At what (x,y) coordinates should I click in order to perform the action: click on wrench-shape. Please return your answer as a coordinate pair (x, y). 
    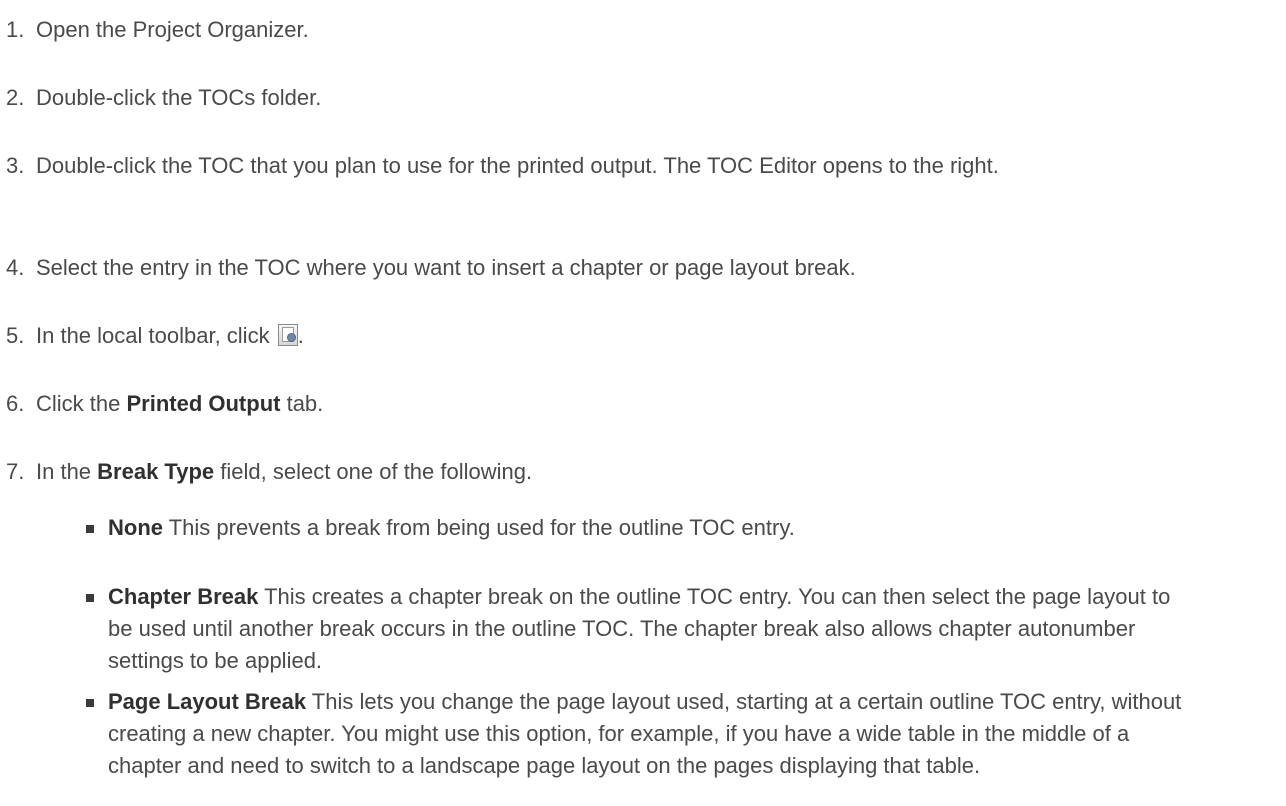
    Looking at the image, I should click on (291, 337).